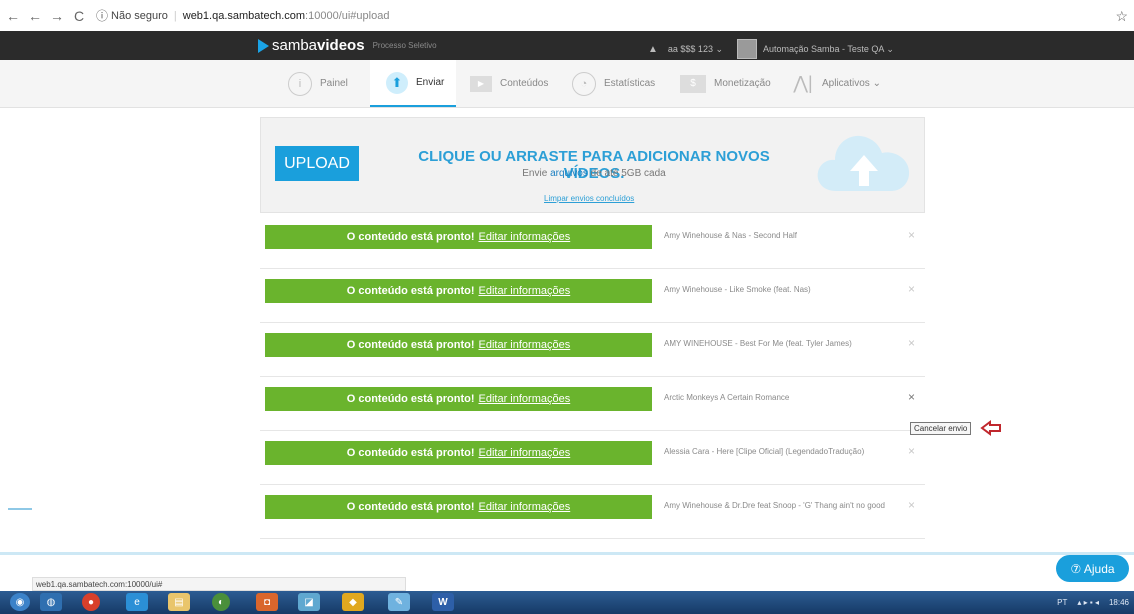 The height and width of the screenshot is (614, 1134). What do you see at coordinates (747, 49) in the screenshot?
I see `avatar` at bounding box center [747, 49].